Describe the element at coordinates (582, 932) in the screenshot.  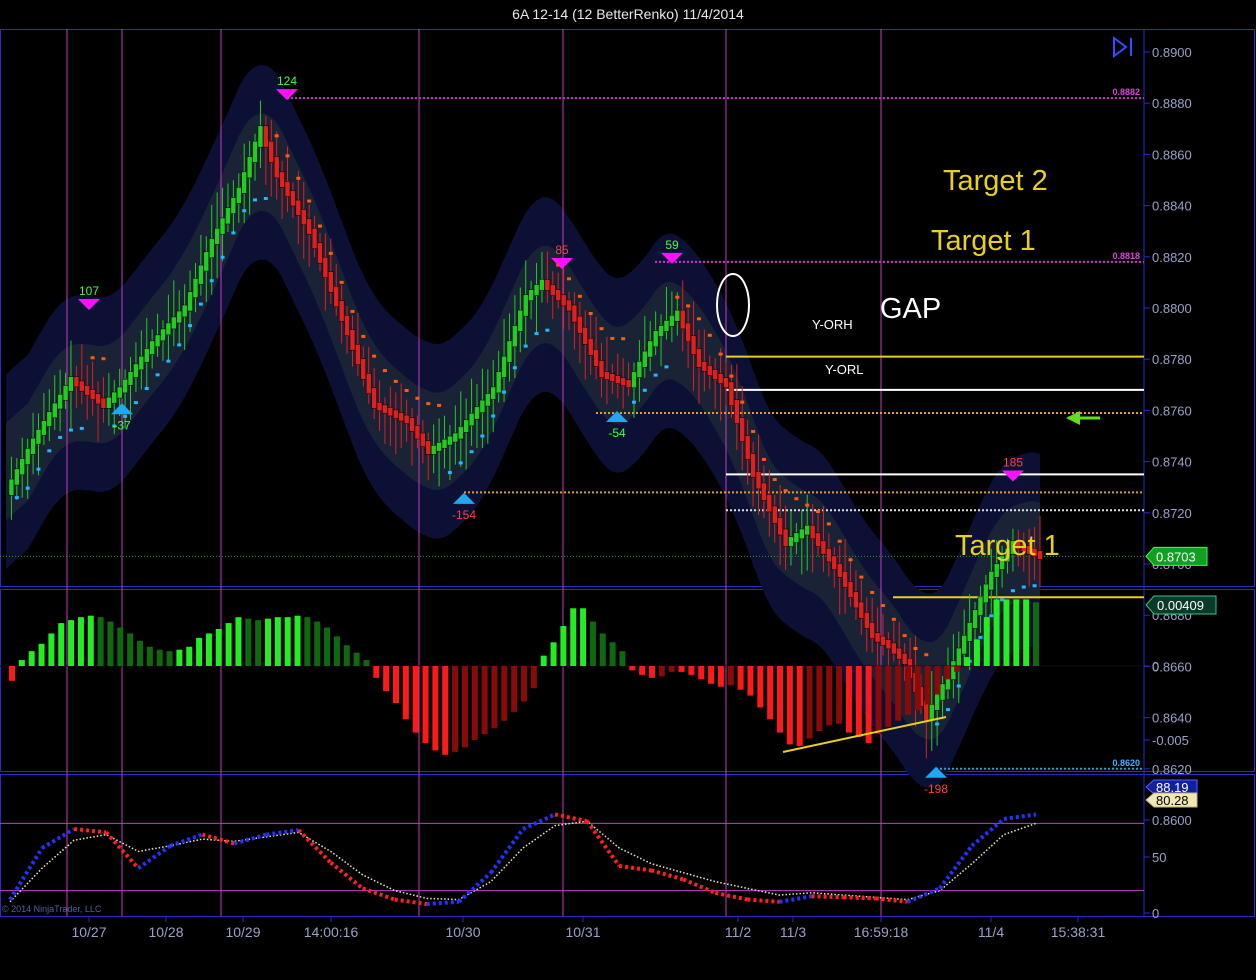
I see `x-tick-label: 10/31` at that location.